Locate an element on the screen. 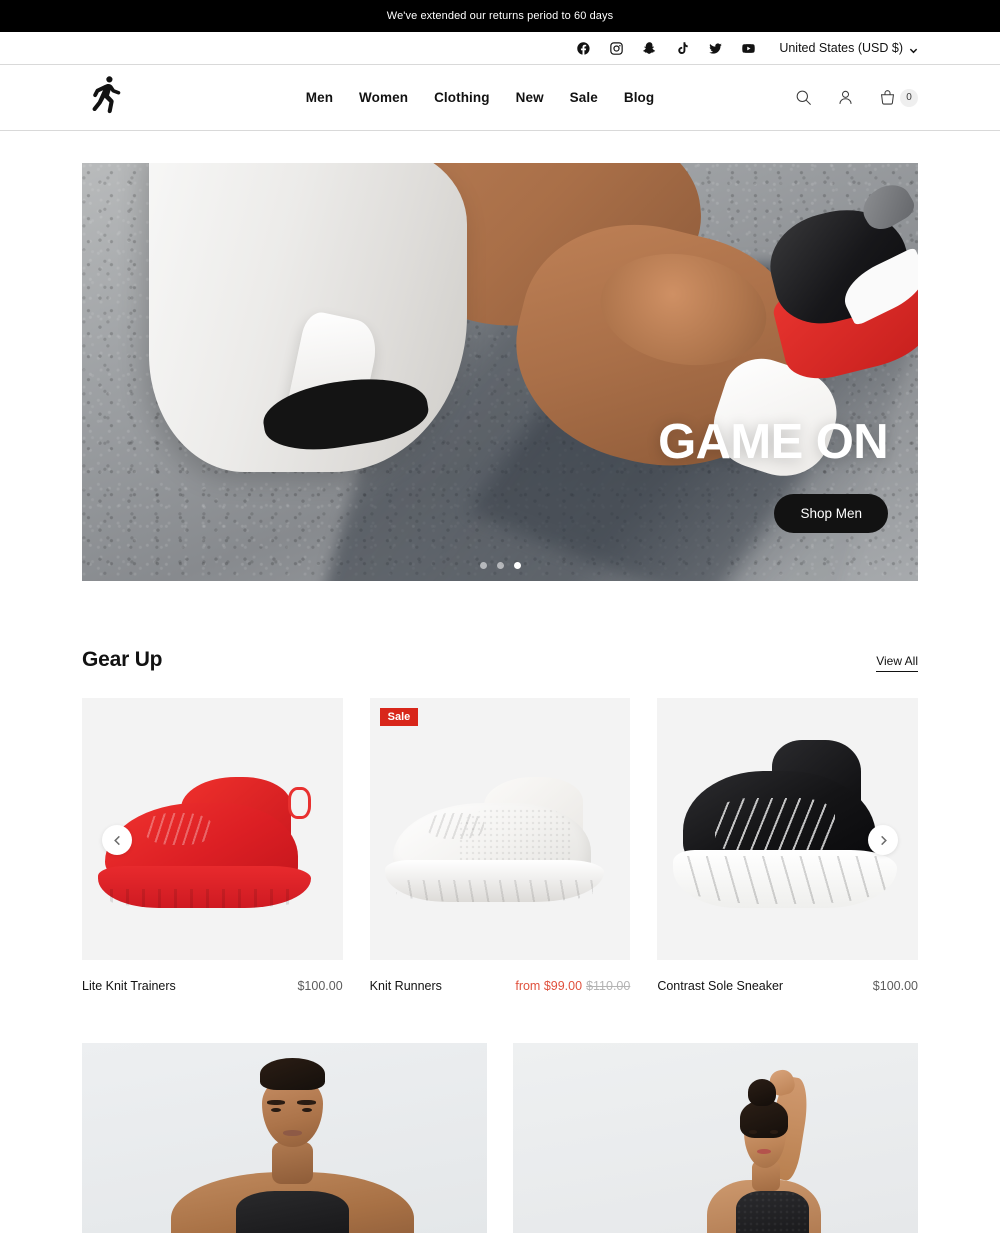  sale-badge: Sale is located at coordinates (399, 717).